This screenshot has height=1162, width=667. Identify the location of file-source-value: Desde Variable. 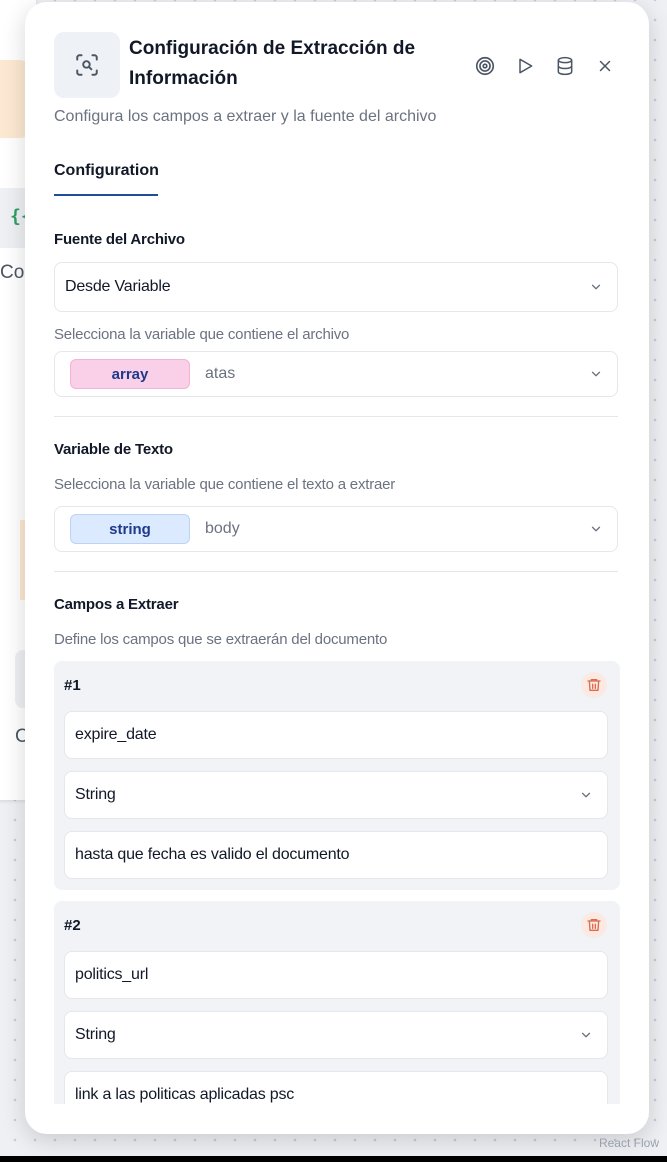
(118, 286).